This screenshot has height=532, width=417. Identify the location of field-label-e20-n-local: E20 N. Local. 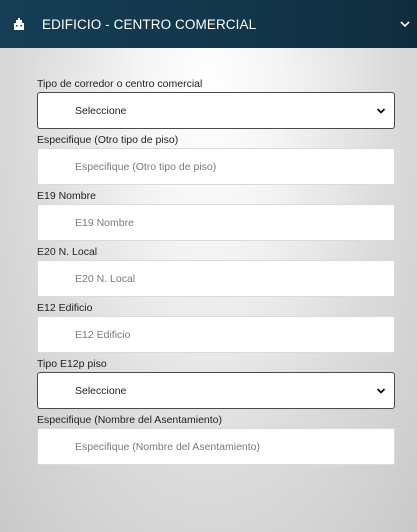
(67, 252).